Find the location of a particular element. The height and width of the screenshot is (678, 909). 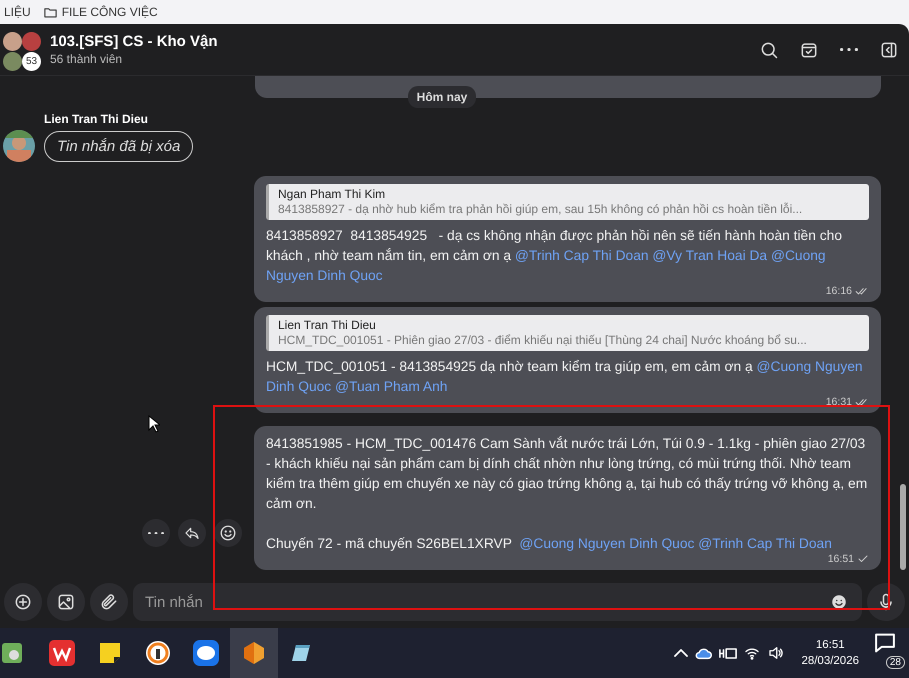

reply-icon is located at coordinates (192, 533).